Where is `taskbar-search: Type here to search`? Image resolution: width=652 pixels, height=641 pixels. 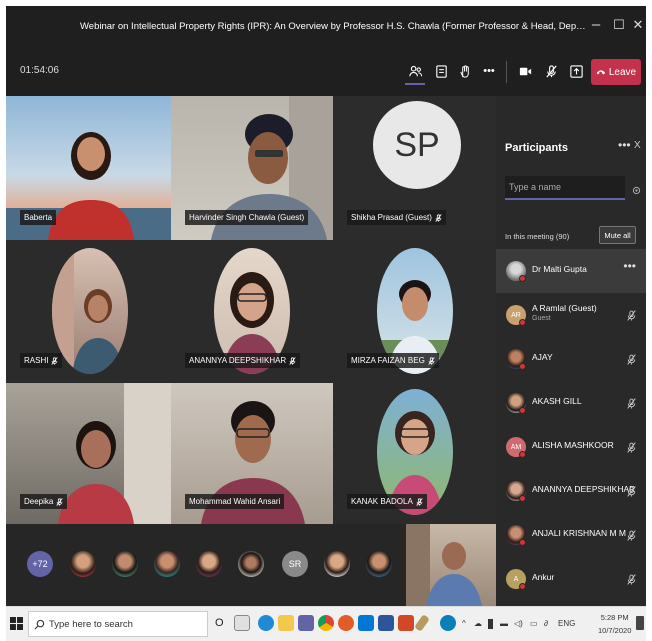 taskbar-search: Type here to search is located at coordinates (118, 624).